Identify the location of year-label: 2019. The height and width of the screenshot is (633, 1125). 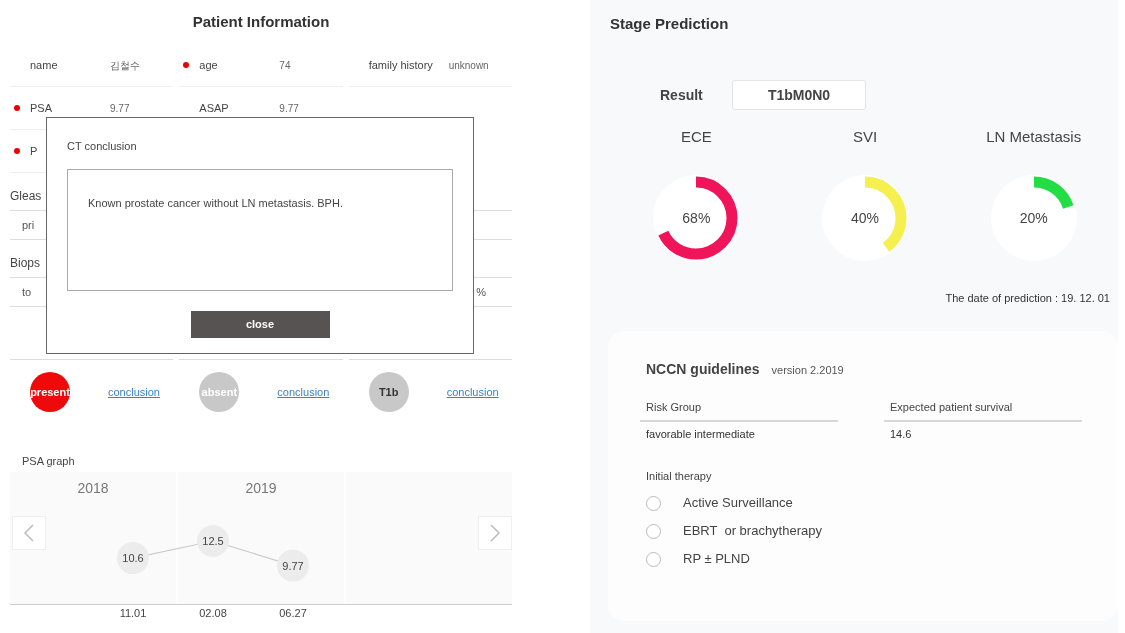
(261, 488).